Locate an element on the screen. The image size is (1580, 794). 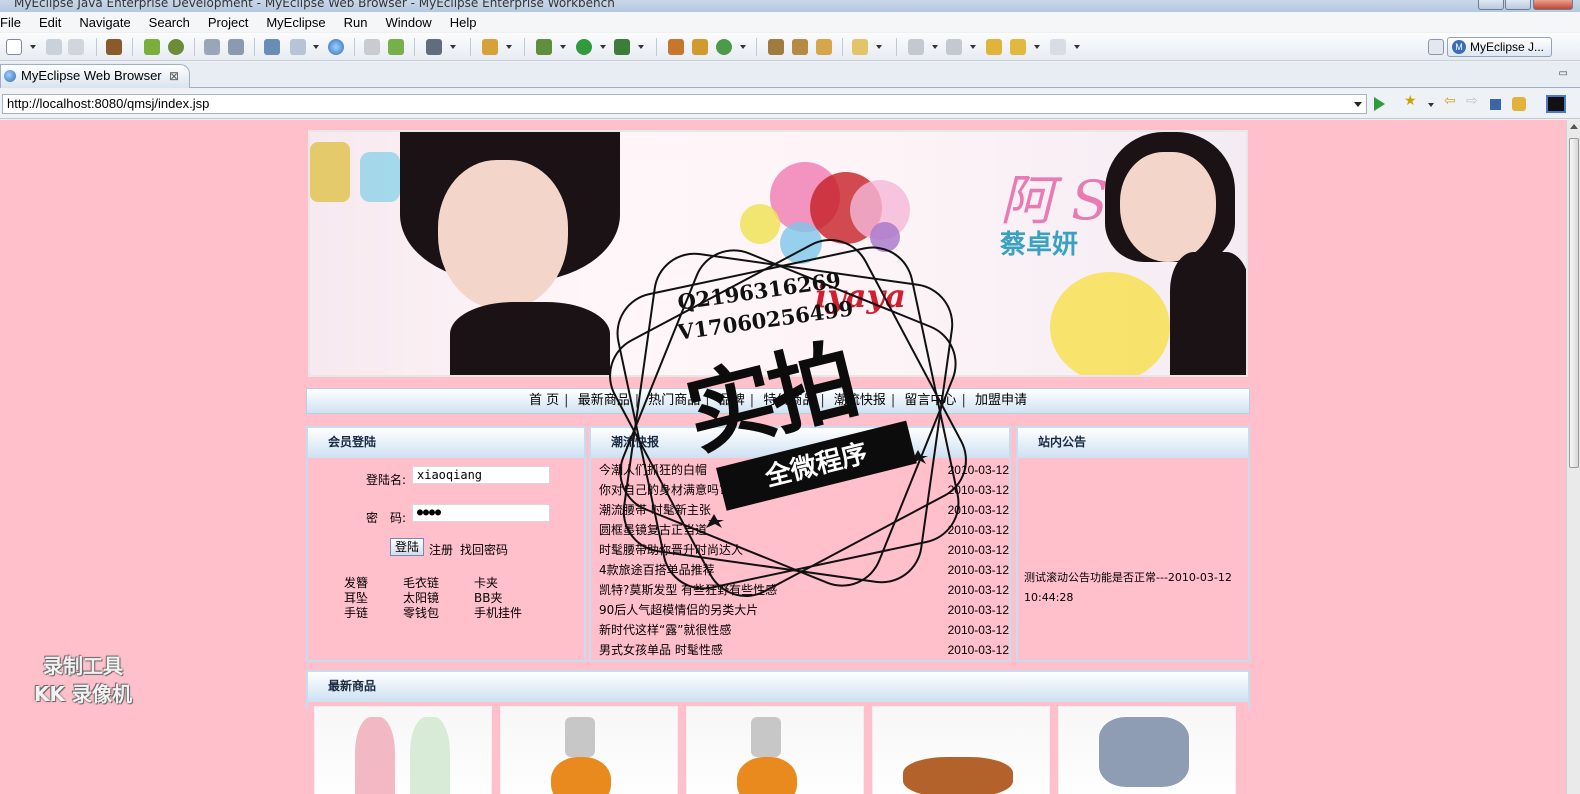
jsp-icon is located at coordinates (298, 47).